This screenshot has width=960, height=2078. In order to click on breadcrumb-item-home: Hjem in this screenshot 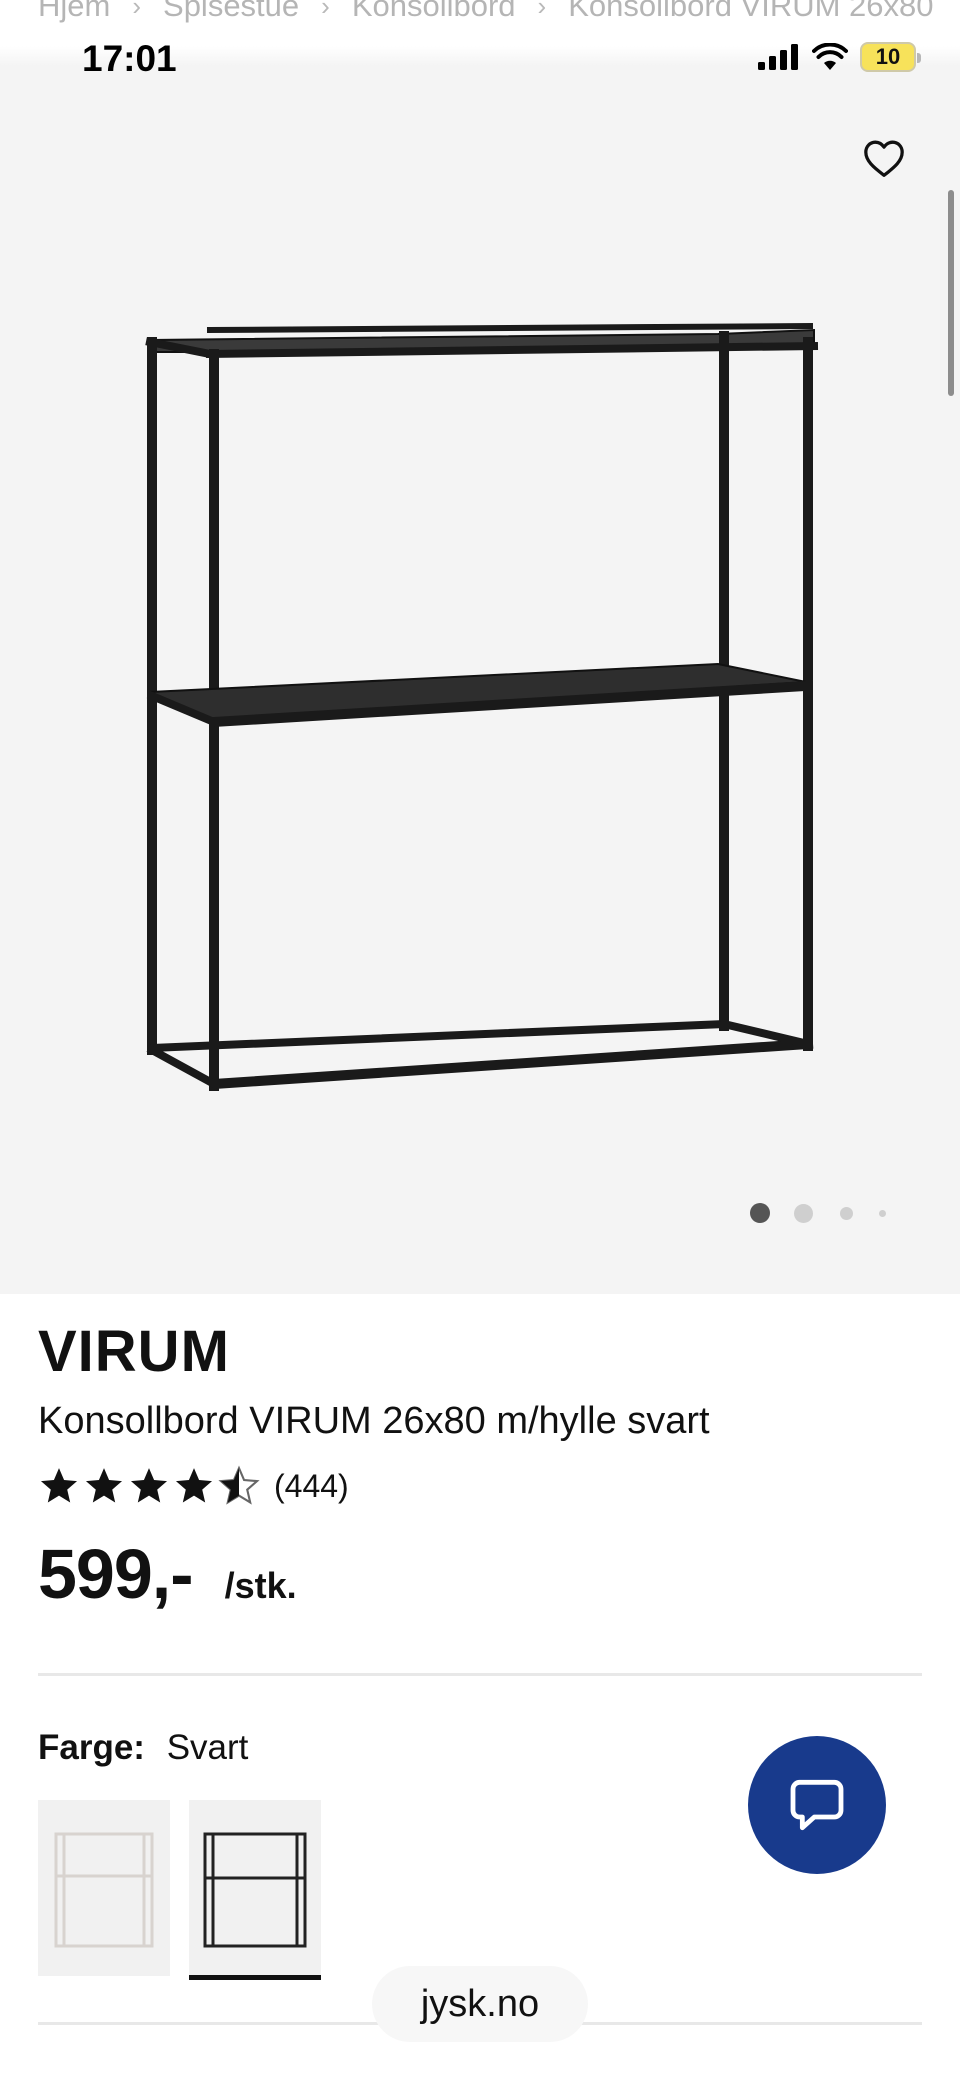, I will do `click(74, 12)`.